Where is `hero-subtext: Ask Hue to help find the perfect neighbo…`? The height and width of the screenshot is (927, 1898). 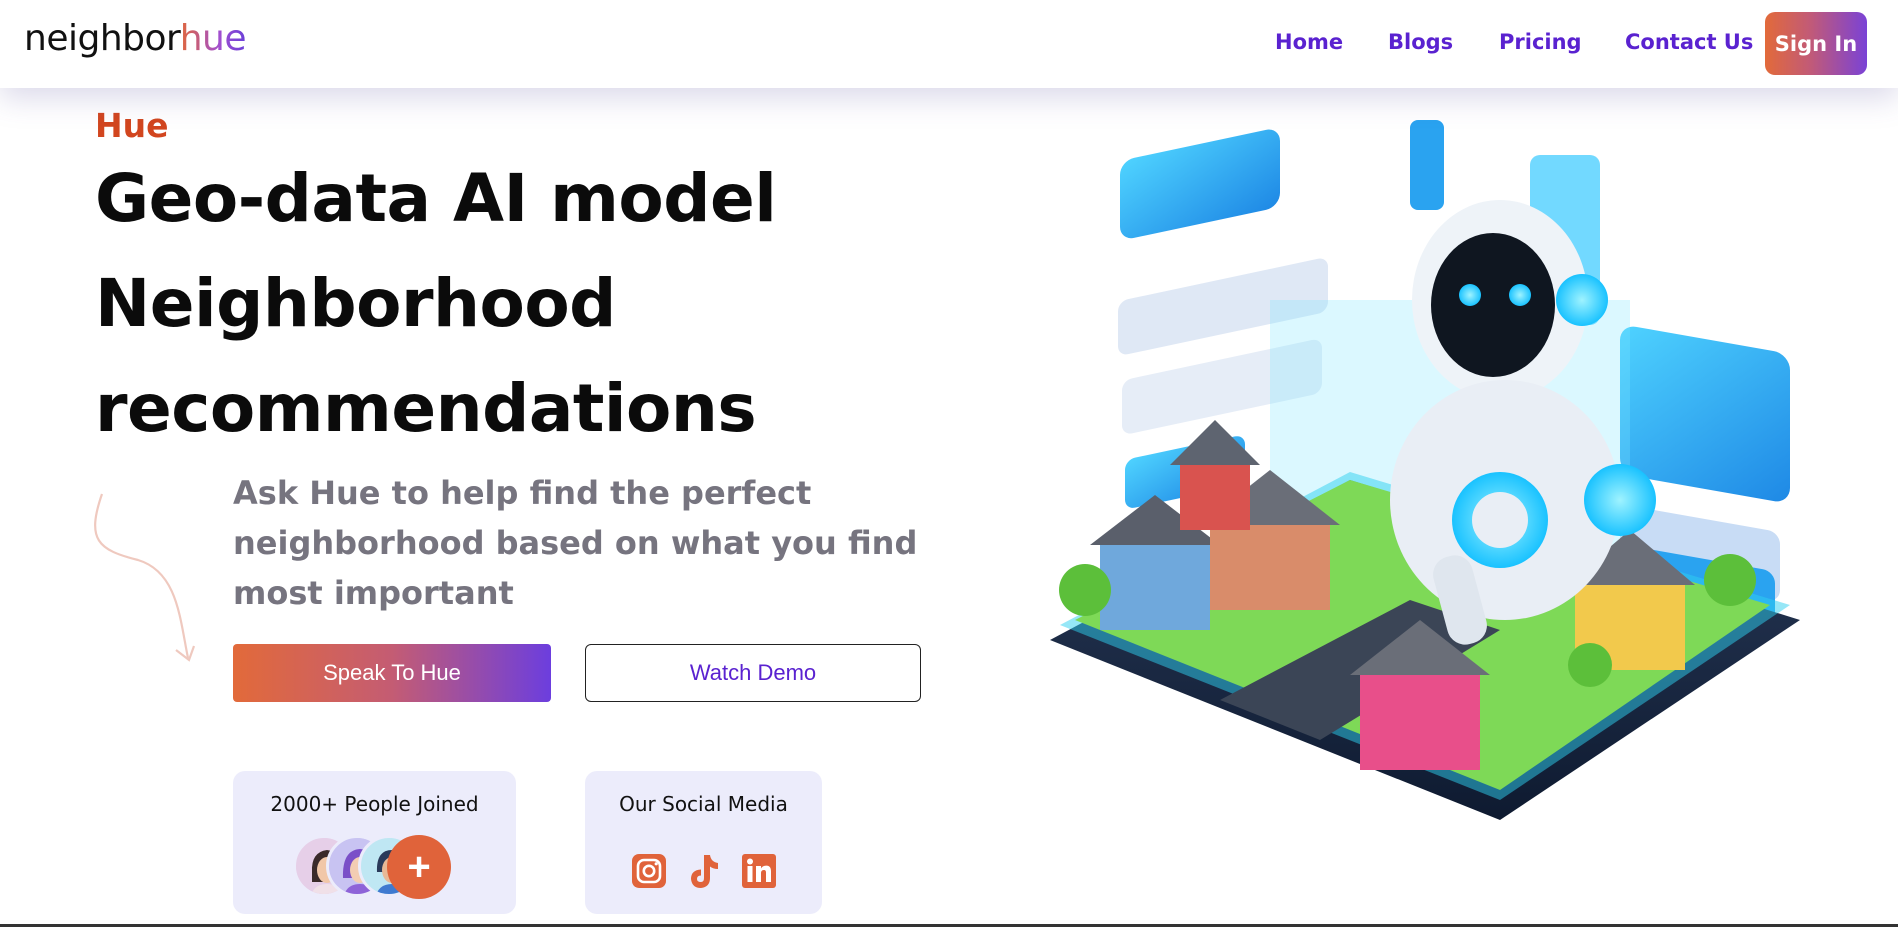 hero-subtext: Ask Hue to help find the perfect neighbo… is located at coordinates (575, 543).